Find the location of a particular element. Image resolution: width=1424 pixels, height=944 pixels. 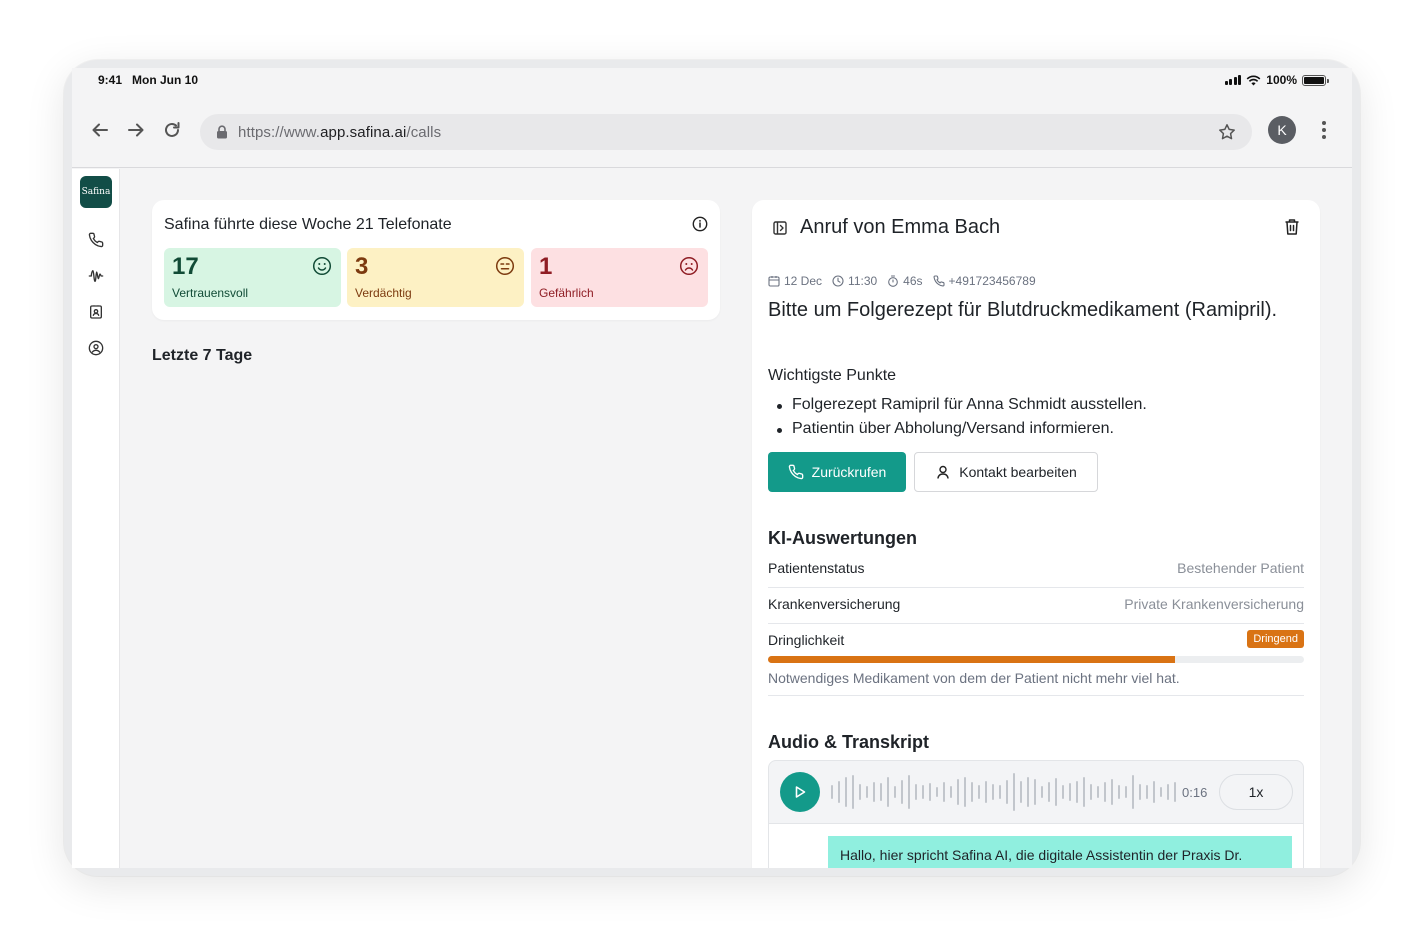

browser-toolbar: https://www.app.safina.ai/calls K is located at coordinates (712, 131).